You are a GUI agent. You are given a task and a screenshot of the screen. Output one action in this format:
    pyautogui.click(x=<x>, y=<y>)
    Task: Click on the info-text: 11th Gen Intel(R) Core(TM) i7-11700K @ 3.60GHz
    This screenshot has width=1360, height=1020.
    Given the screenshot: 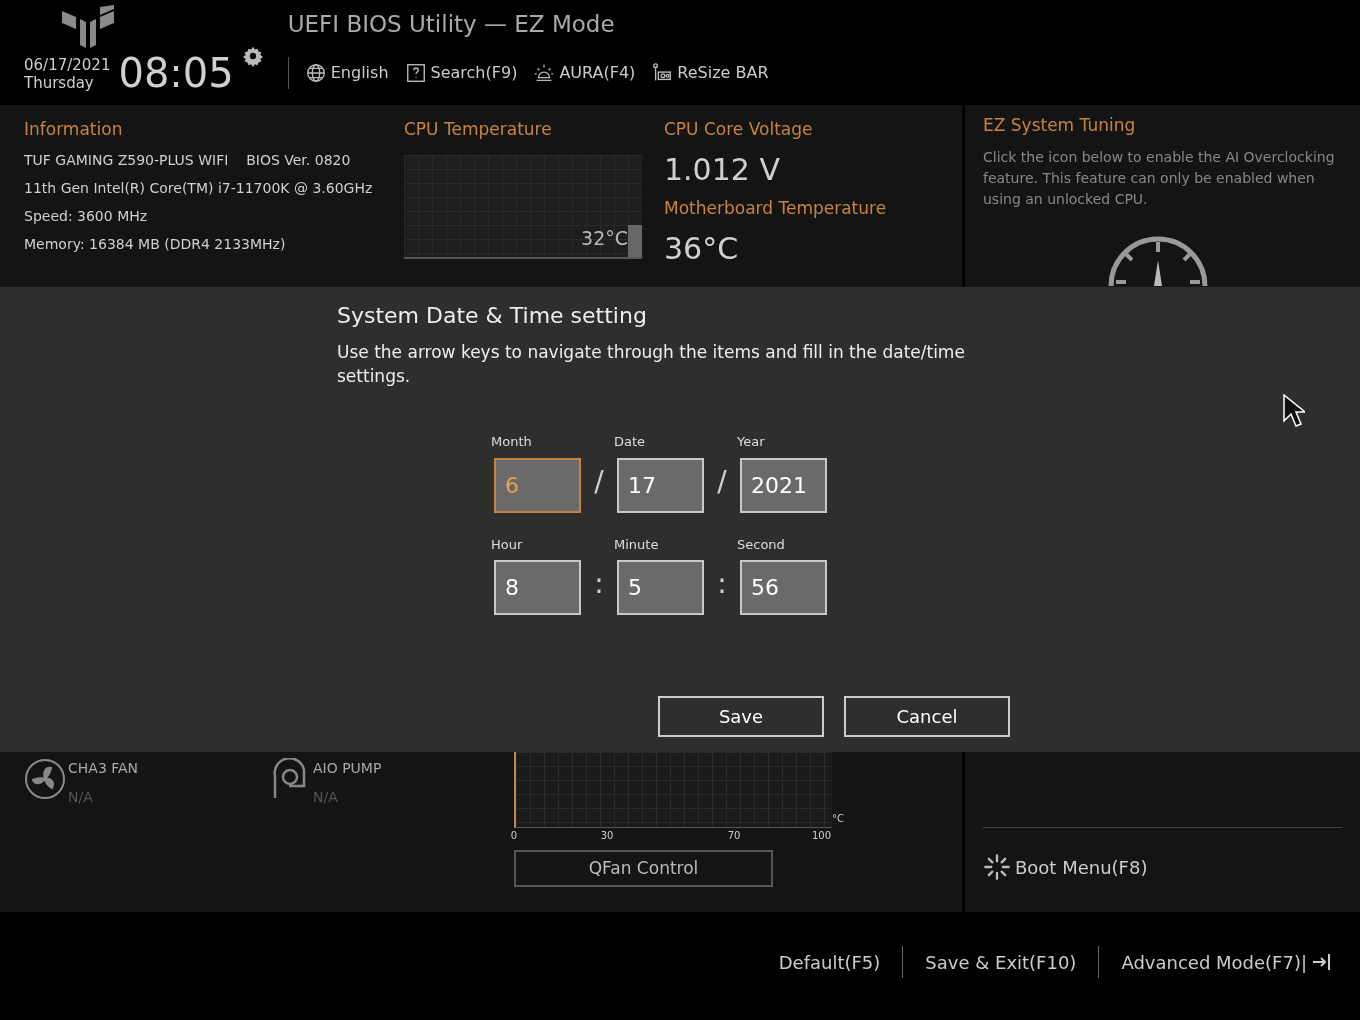 What is the action you would take?
    pyautogui.click(x=198, y=188)
    